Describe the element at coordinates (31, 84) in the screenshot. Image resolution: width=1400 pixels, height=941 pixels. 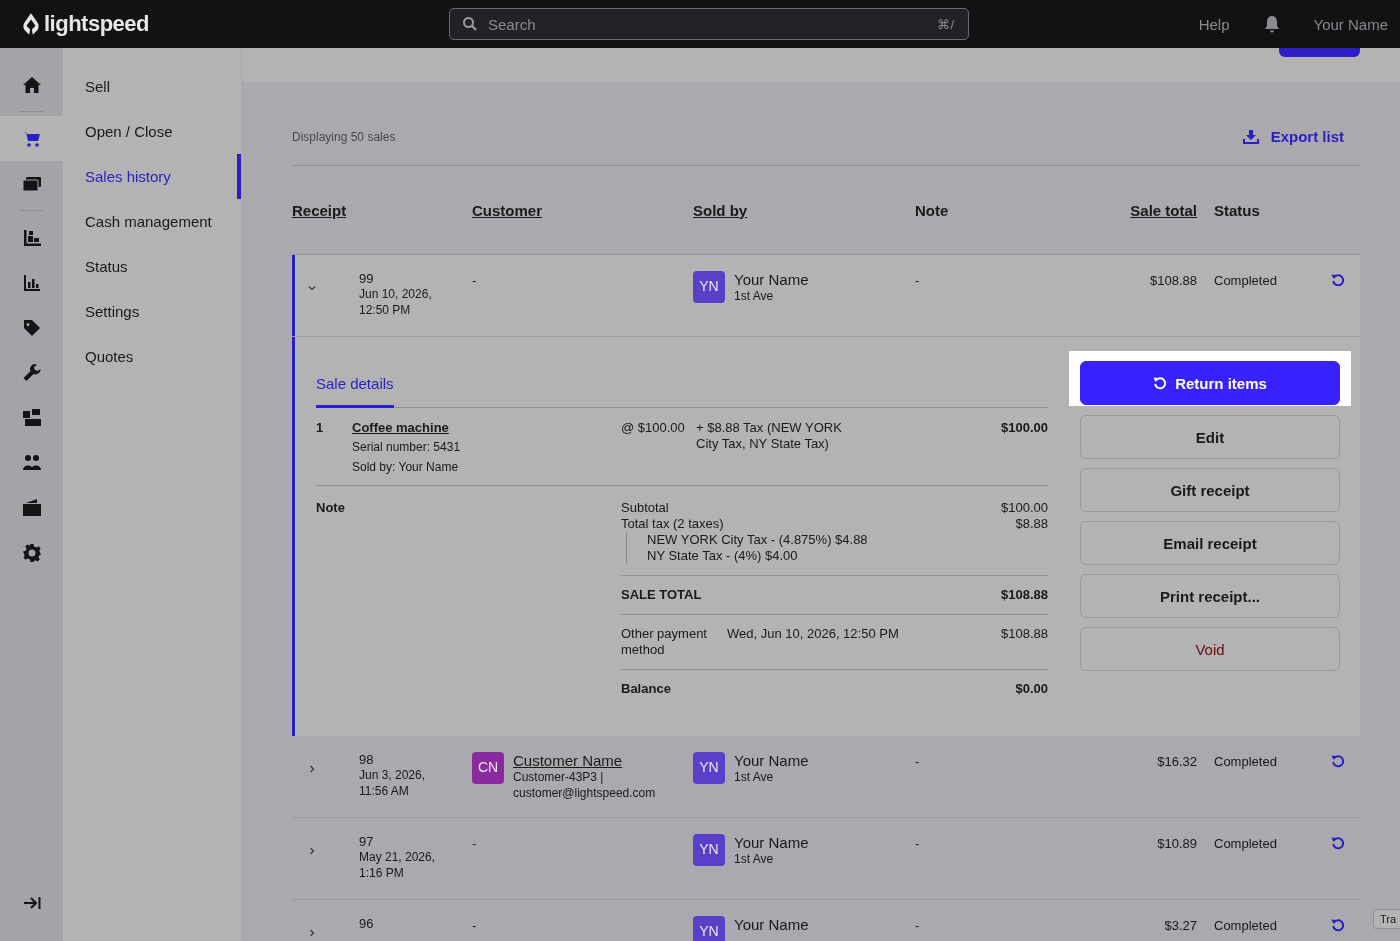
I see `home-icon` at that location.